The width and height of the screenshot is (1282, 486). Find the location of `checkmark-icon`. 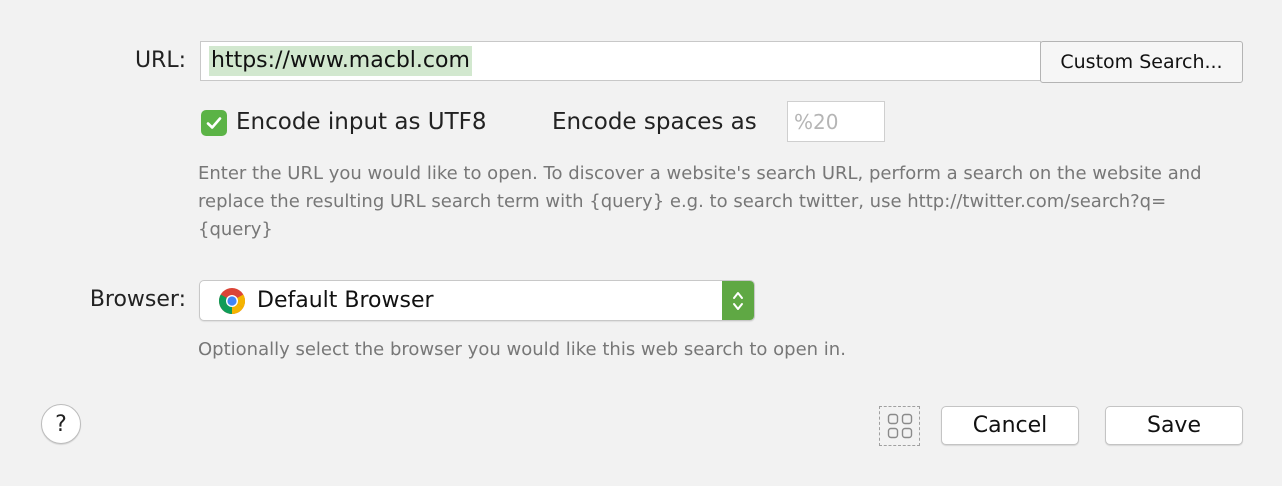

checkmark-icon is located at coordinates (214, 123).